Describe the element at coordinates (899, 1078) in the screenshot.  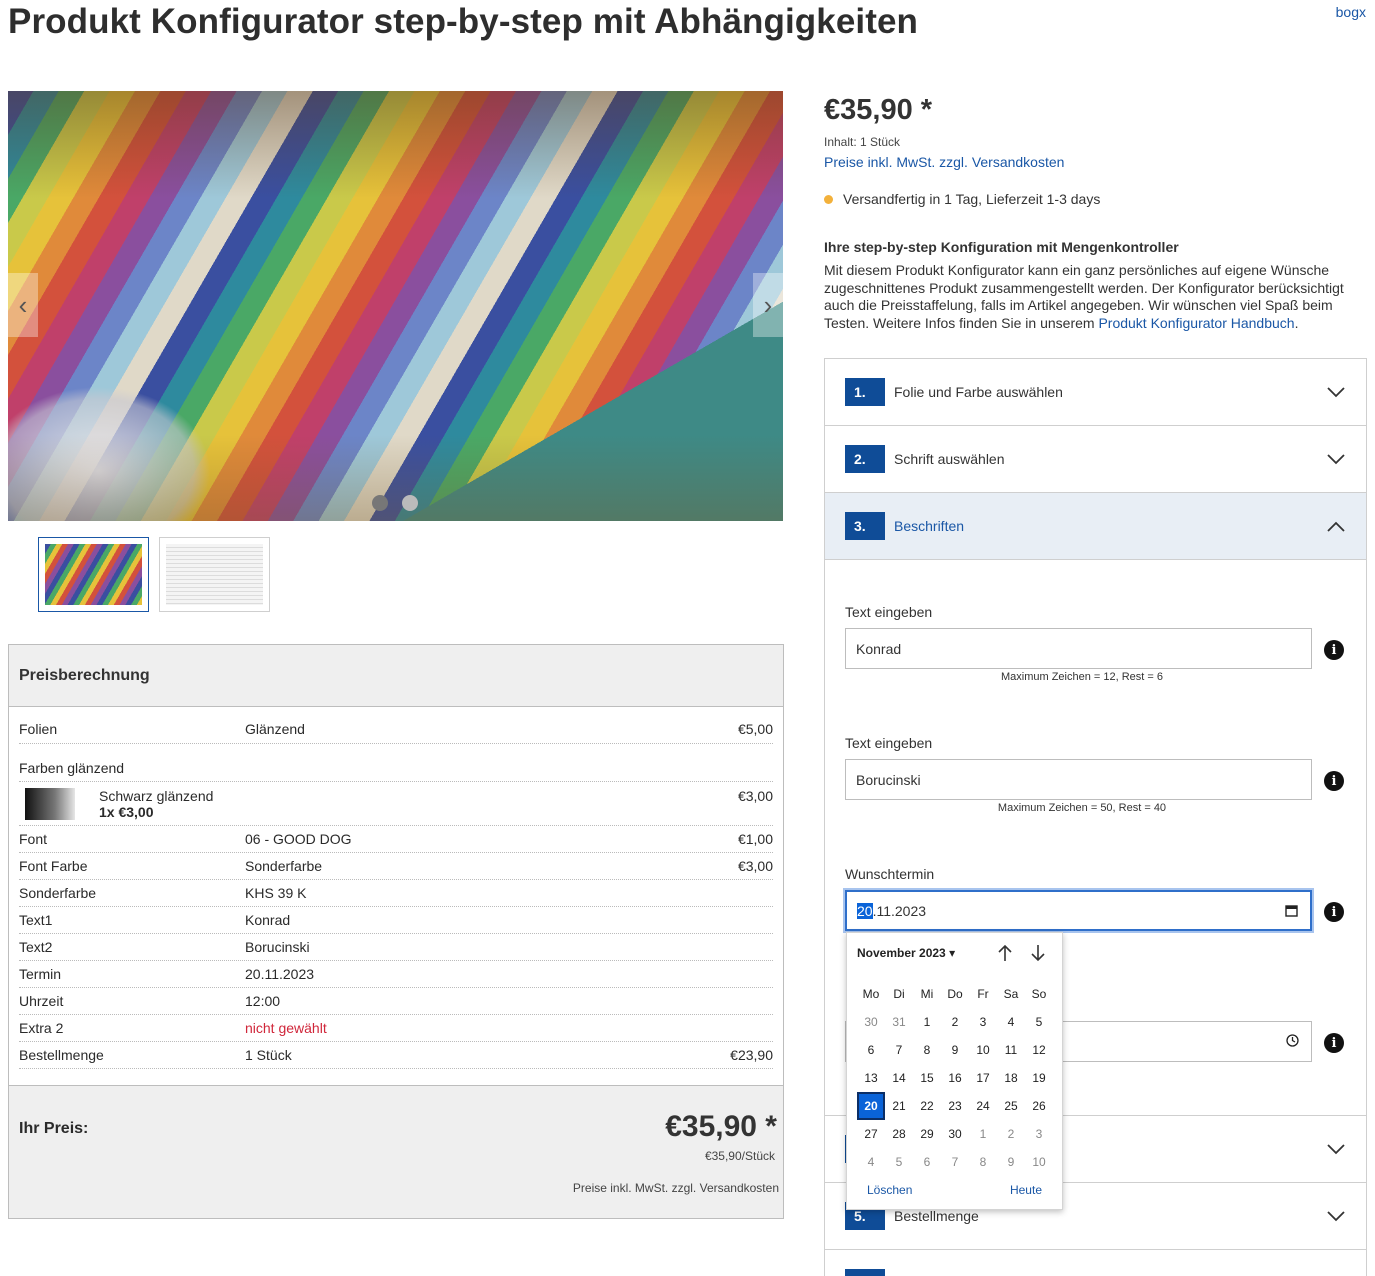
I see `calendar-day: 14` at that location.